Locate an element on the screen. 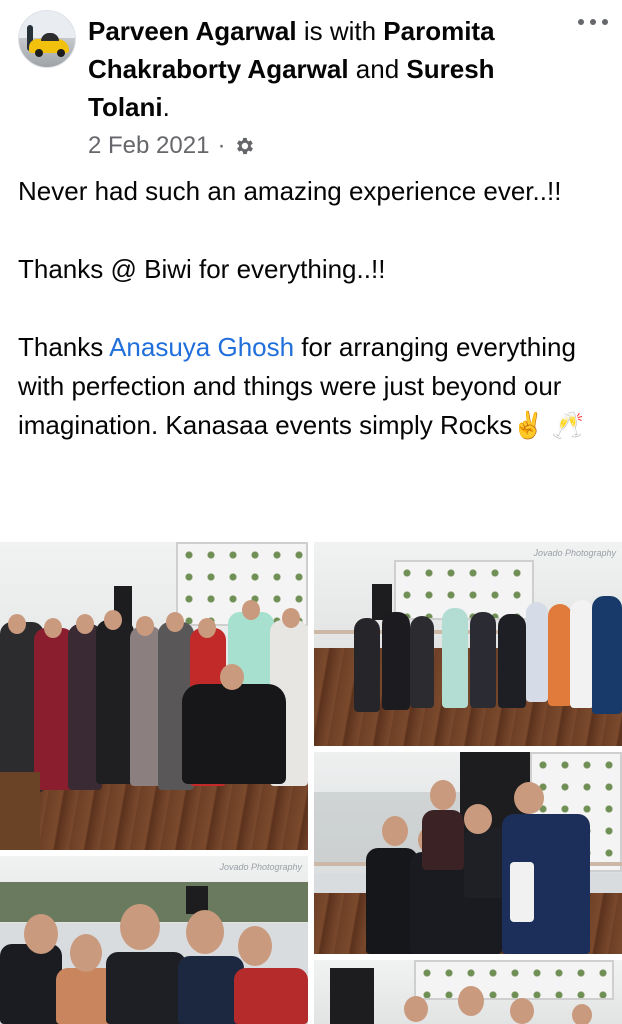 This screenshot has width=622, height=1024. post-text-line-2: Thanks @ Biwi for everything..!! is located at coordinates (202, 269).